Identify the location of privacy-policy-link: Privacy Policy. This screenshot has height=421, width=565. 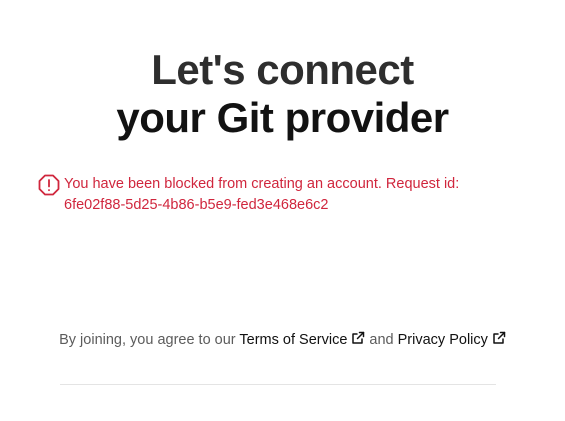
(451, 339).